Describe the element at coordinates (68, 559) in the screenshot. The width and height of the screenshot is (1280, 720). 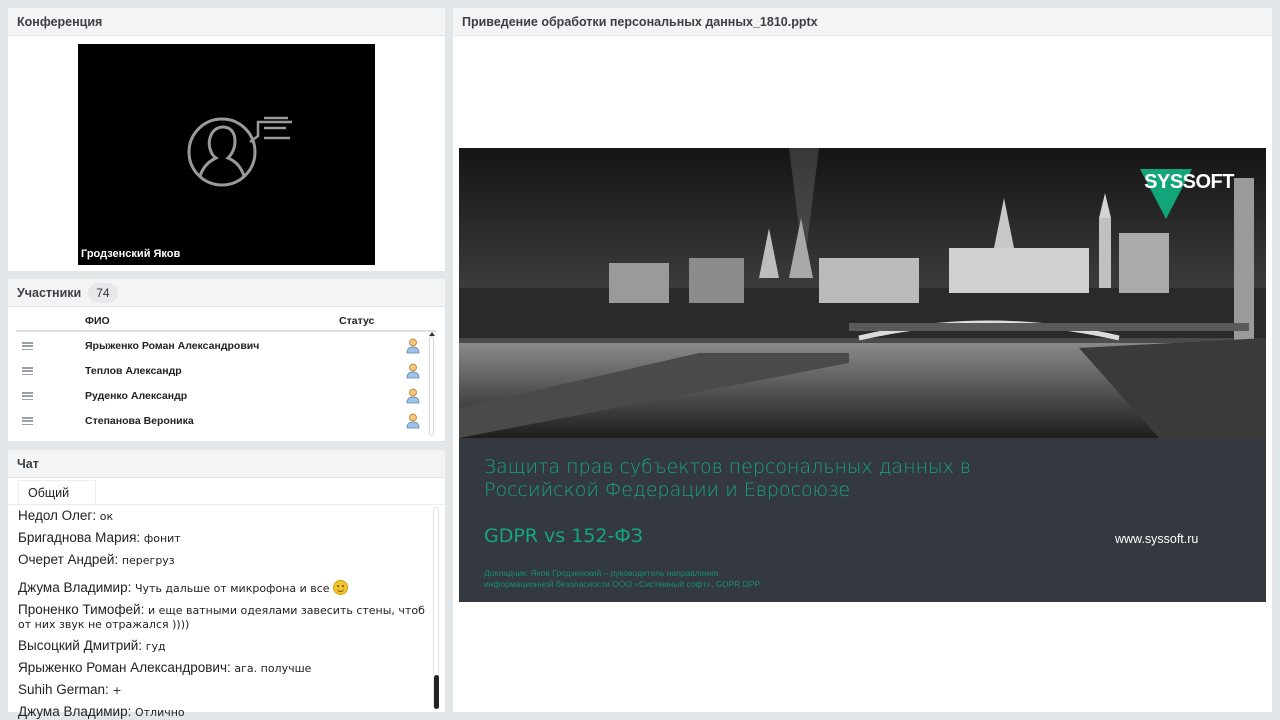
I see `message-author: Очерет Андрей:` at that location.